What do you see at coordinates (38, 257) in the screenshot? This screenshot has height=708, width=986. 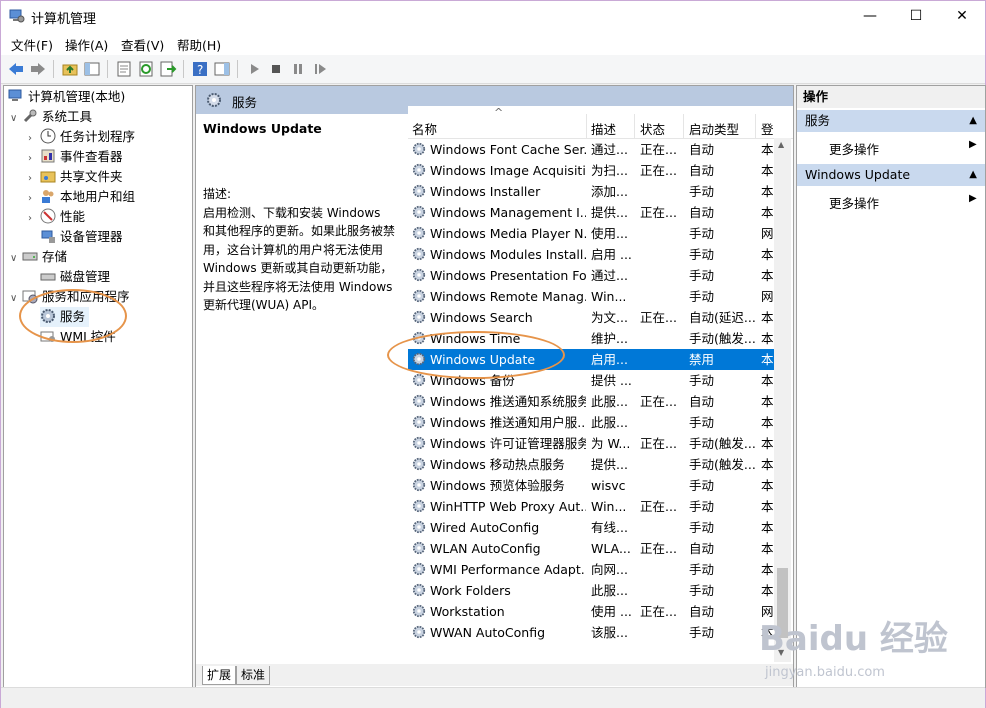 I see `tree-item-storage: ∨ 存储` at bounding box center [38, 257].